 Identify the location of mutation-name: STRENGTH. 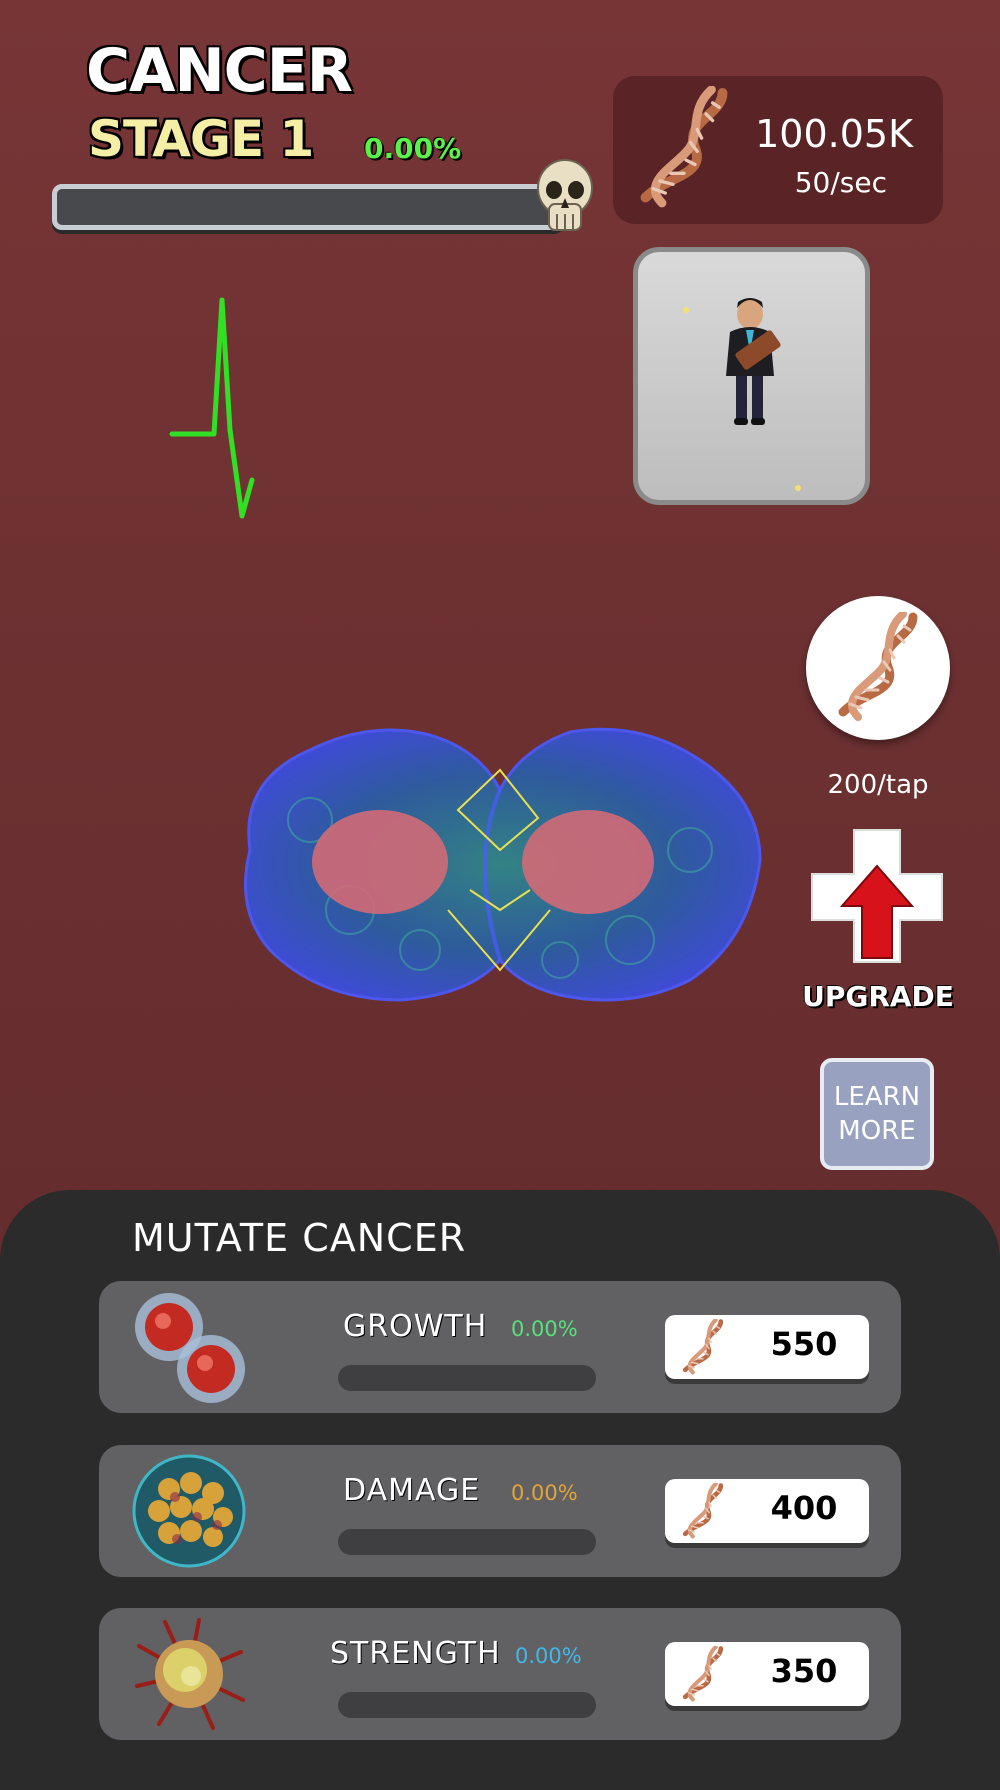
(415, 1653).